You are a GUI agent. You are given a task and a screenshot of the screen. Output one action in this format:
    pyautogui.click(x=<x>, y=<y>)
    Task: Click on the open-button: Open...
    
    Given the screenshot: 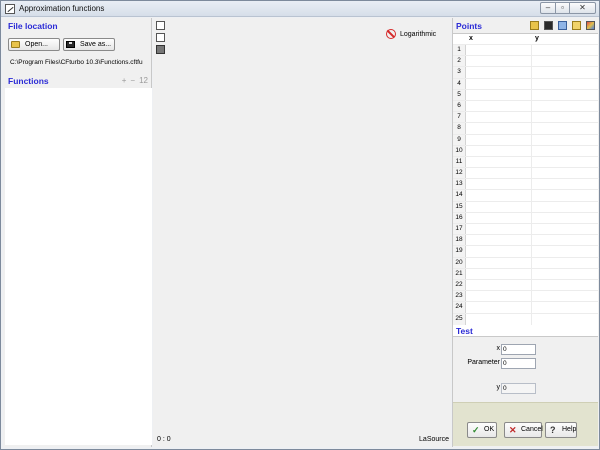 What is the action you would take?
    pyautogui.click(x=34, y=44)
    